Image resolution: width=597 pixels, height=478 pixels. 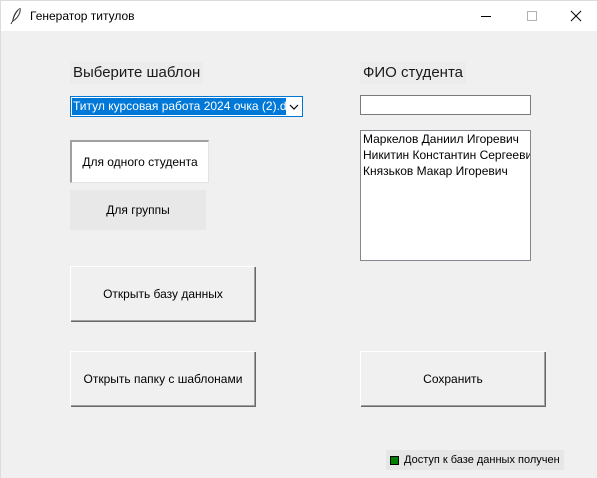 What do you see at coordinates (162, 378) in the screenshot?
I see `open-templates-folder-button: Открыть папку с шаблонами` at bounding box center [162, 378].